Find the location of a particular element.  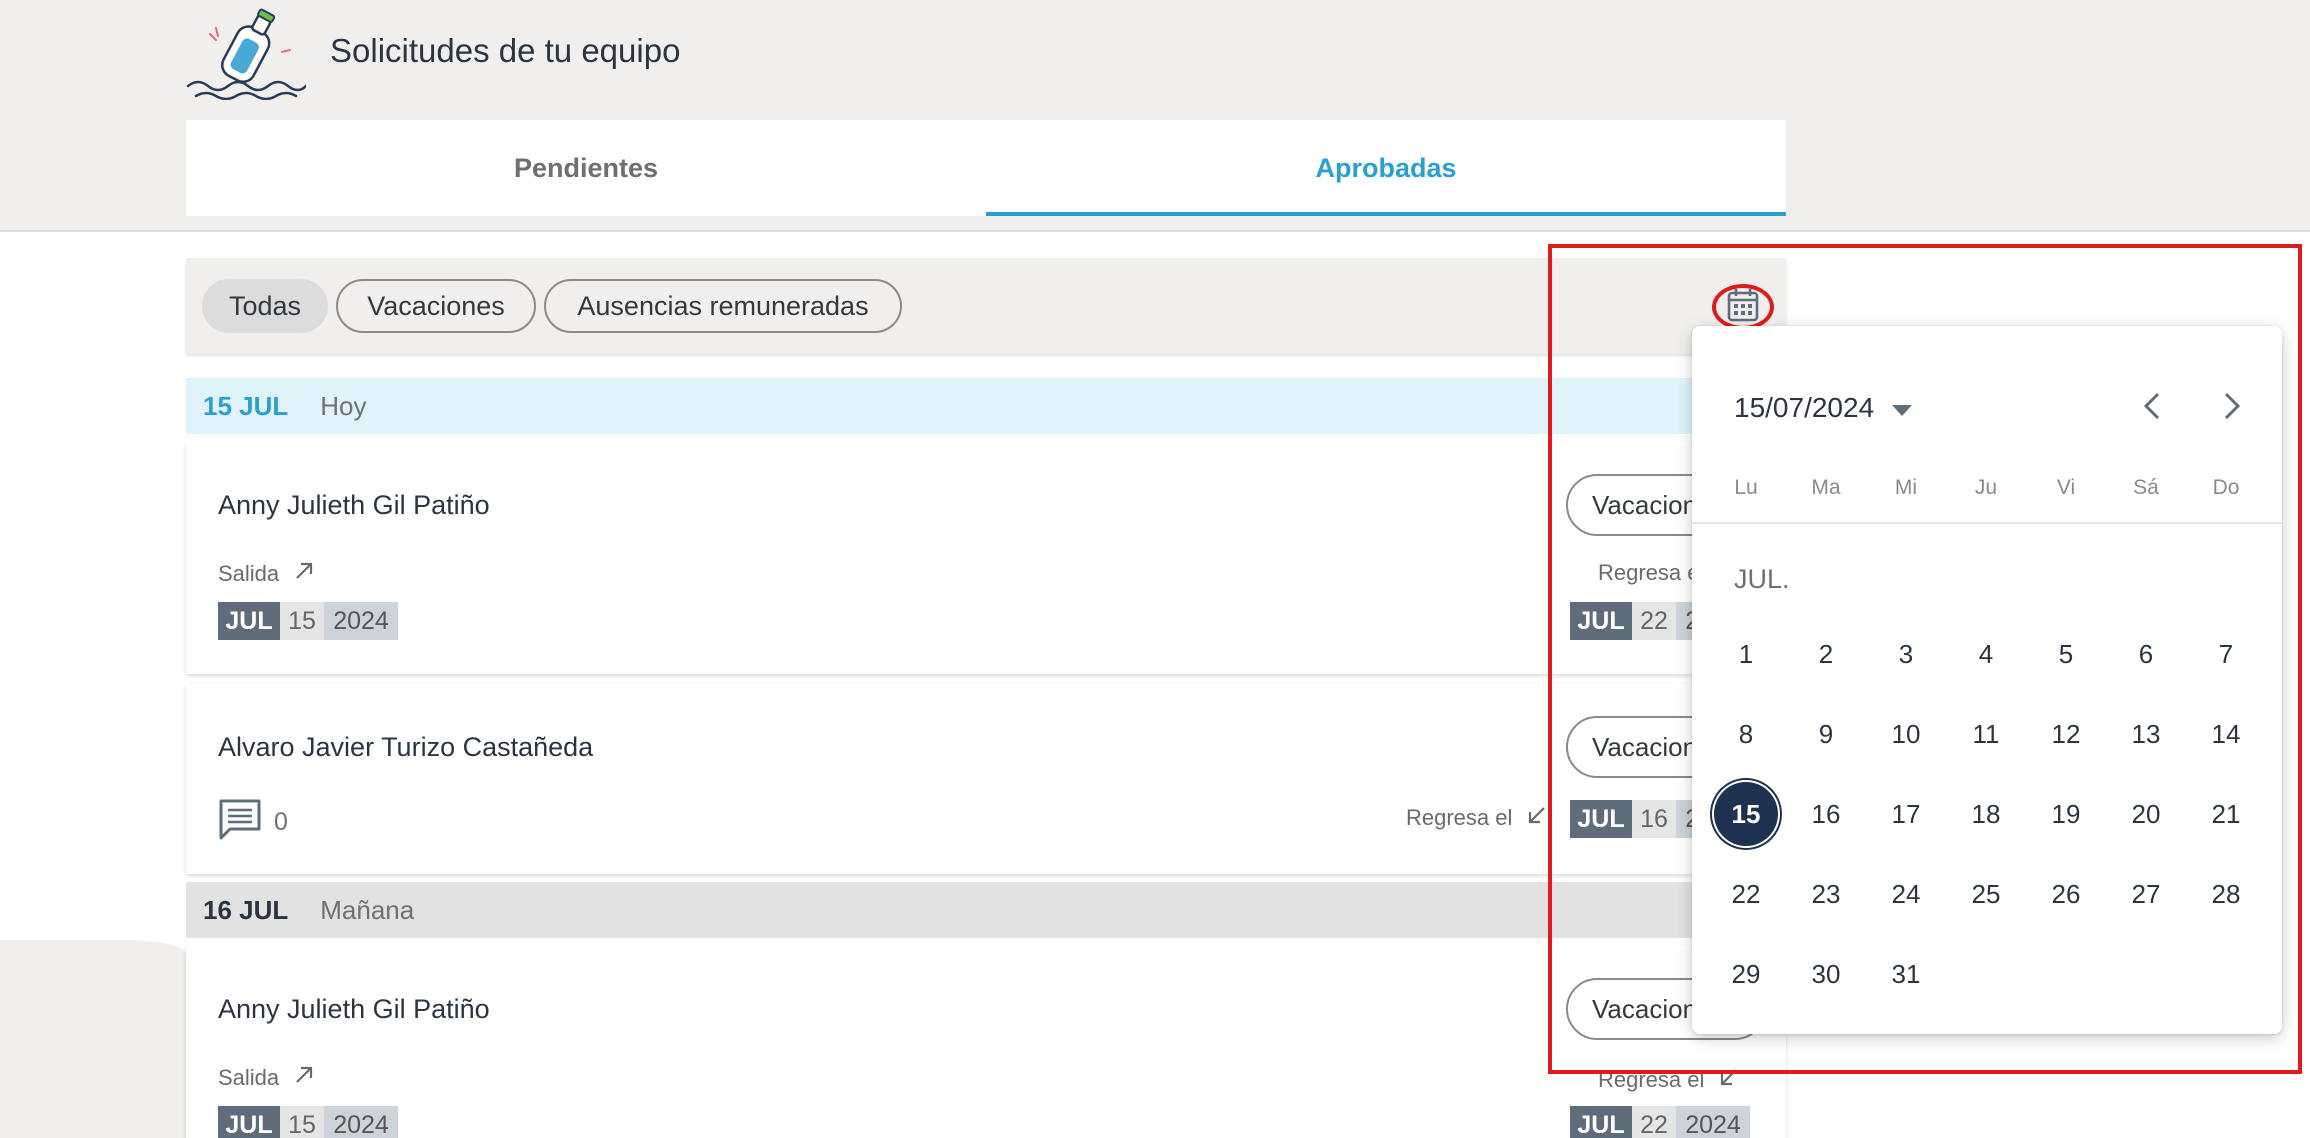

calendar-day: 27 is located at coordinates (2146, 894).